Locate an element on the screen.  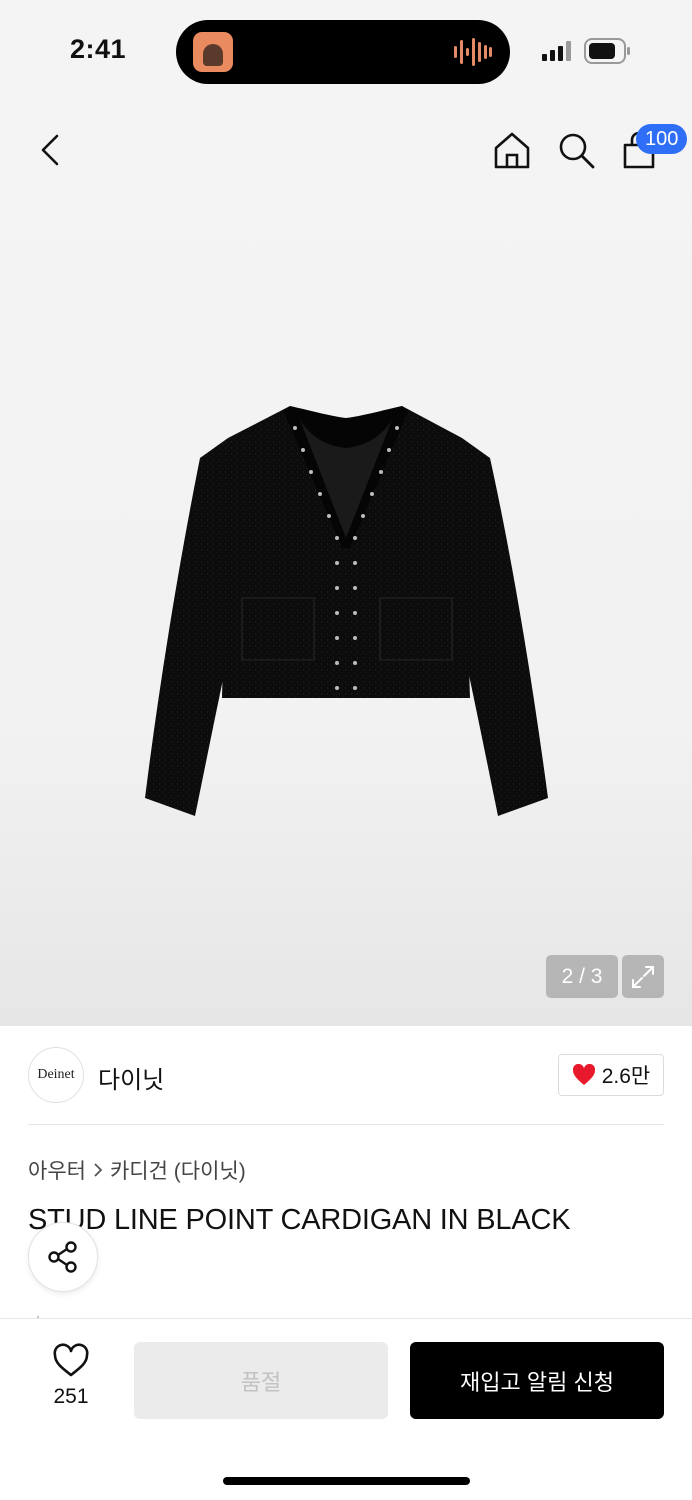
battery-icon is located at coordinates (607, 51).